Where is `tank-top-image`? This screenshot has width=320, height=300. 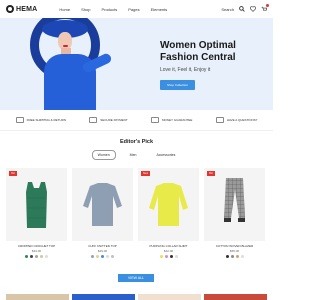 tank-top-image is located at coordinates (36, 205).